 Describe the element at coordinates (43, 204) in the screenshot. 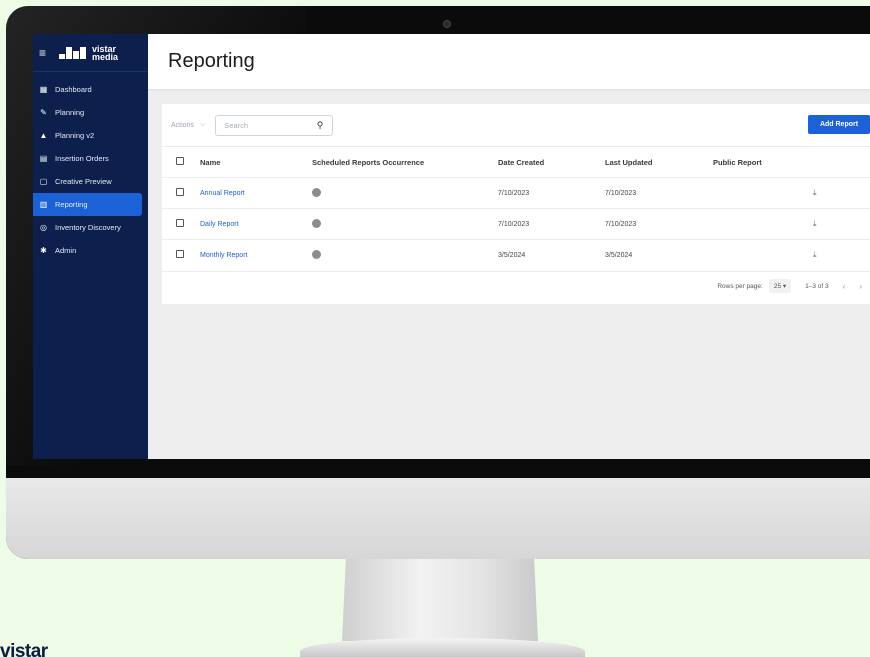

I see `chart-icon: ▥` at that location.